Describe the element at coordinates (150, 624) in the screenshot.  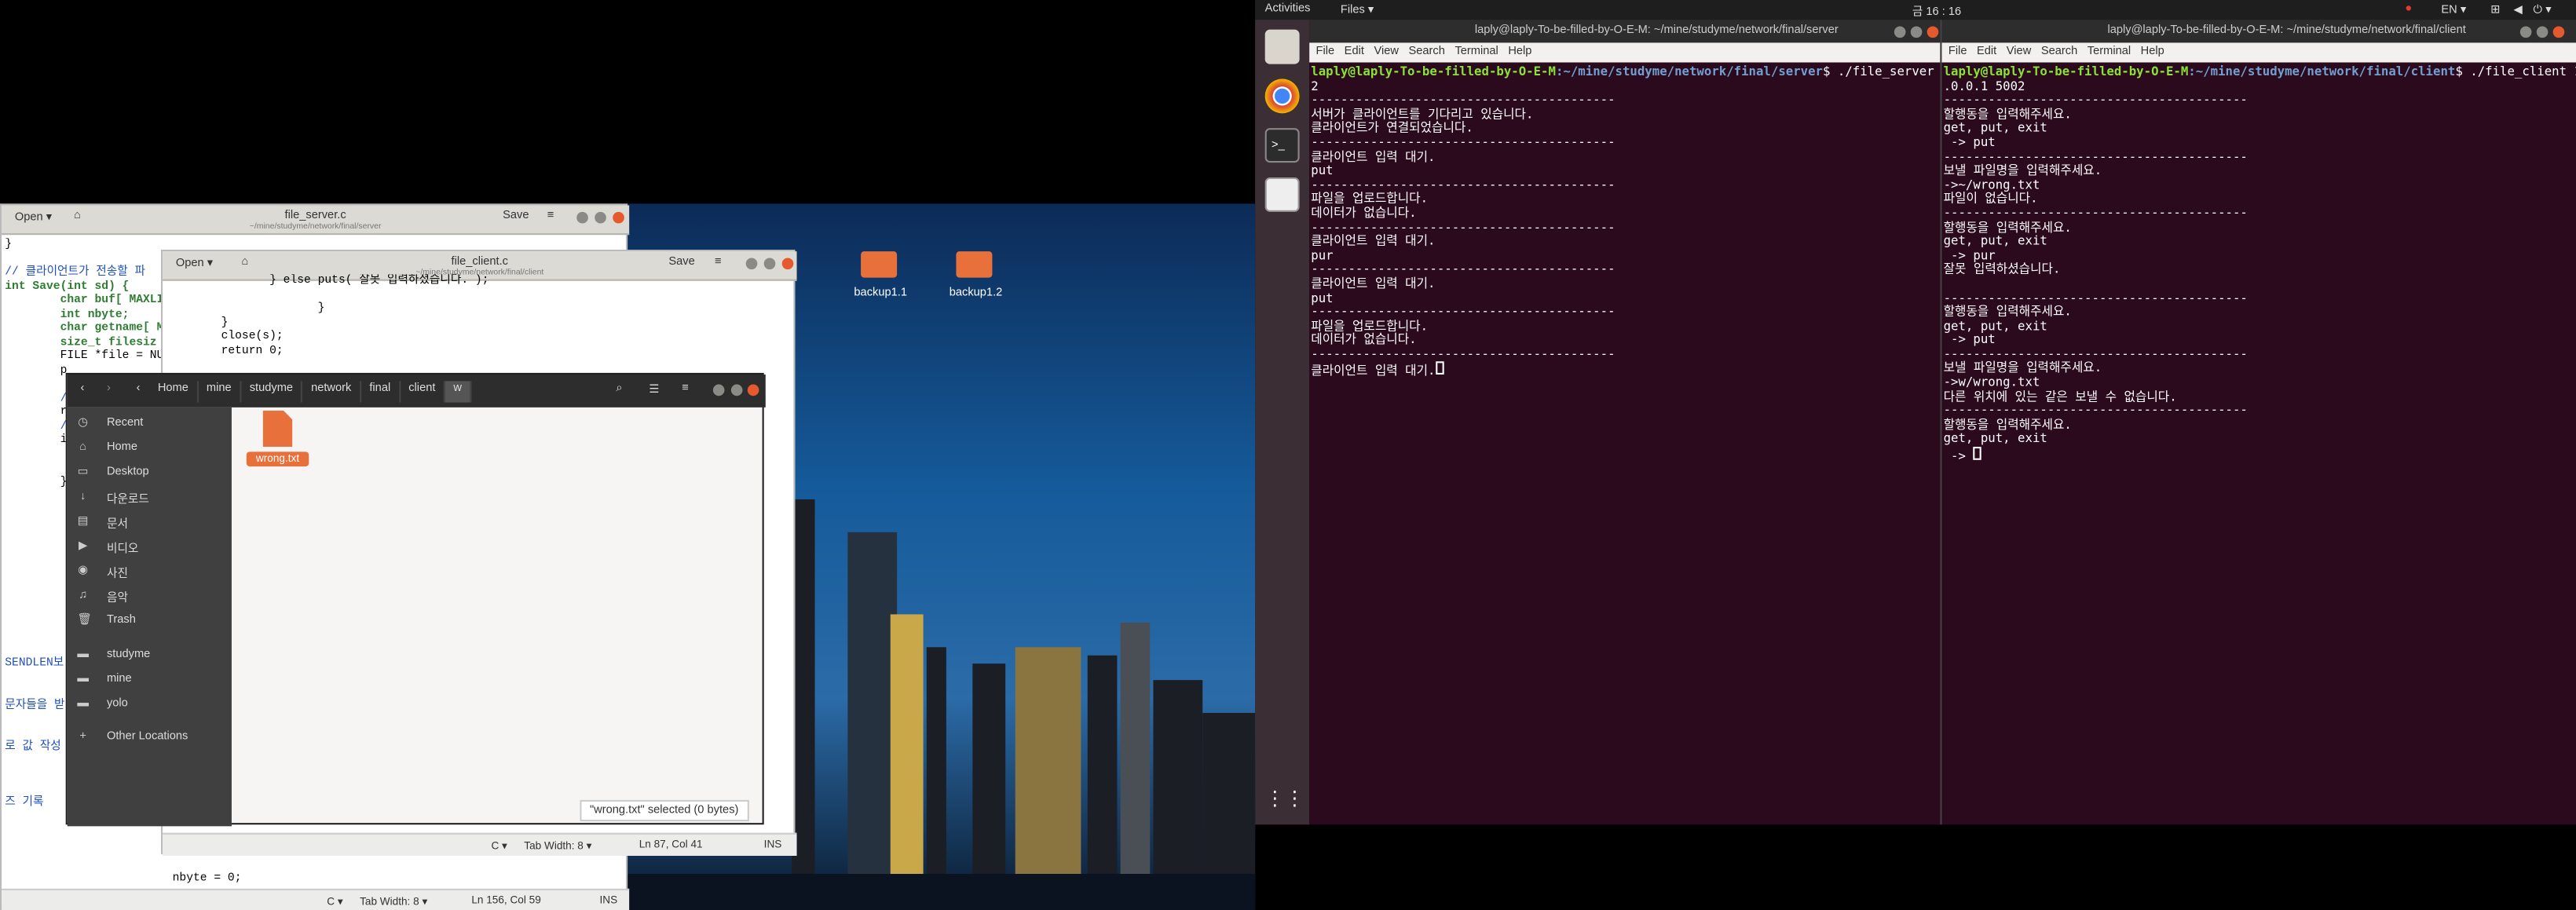
I see `sidebar-item-8: 🗑 Trash` at that location.